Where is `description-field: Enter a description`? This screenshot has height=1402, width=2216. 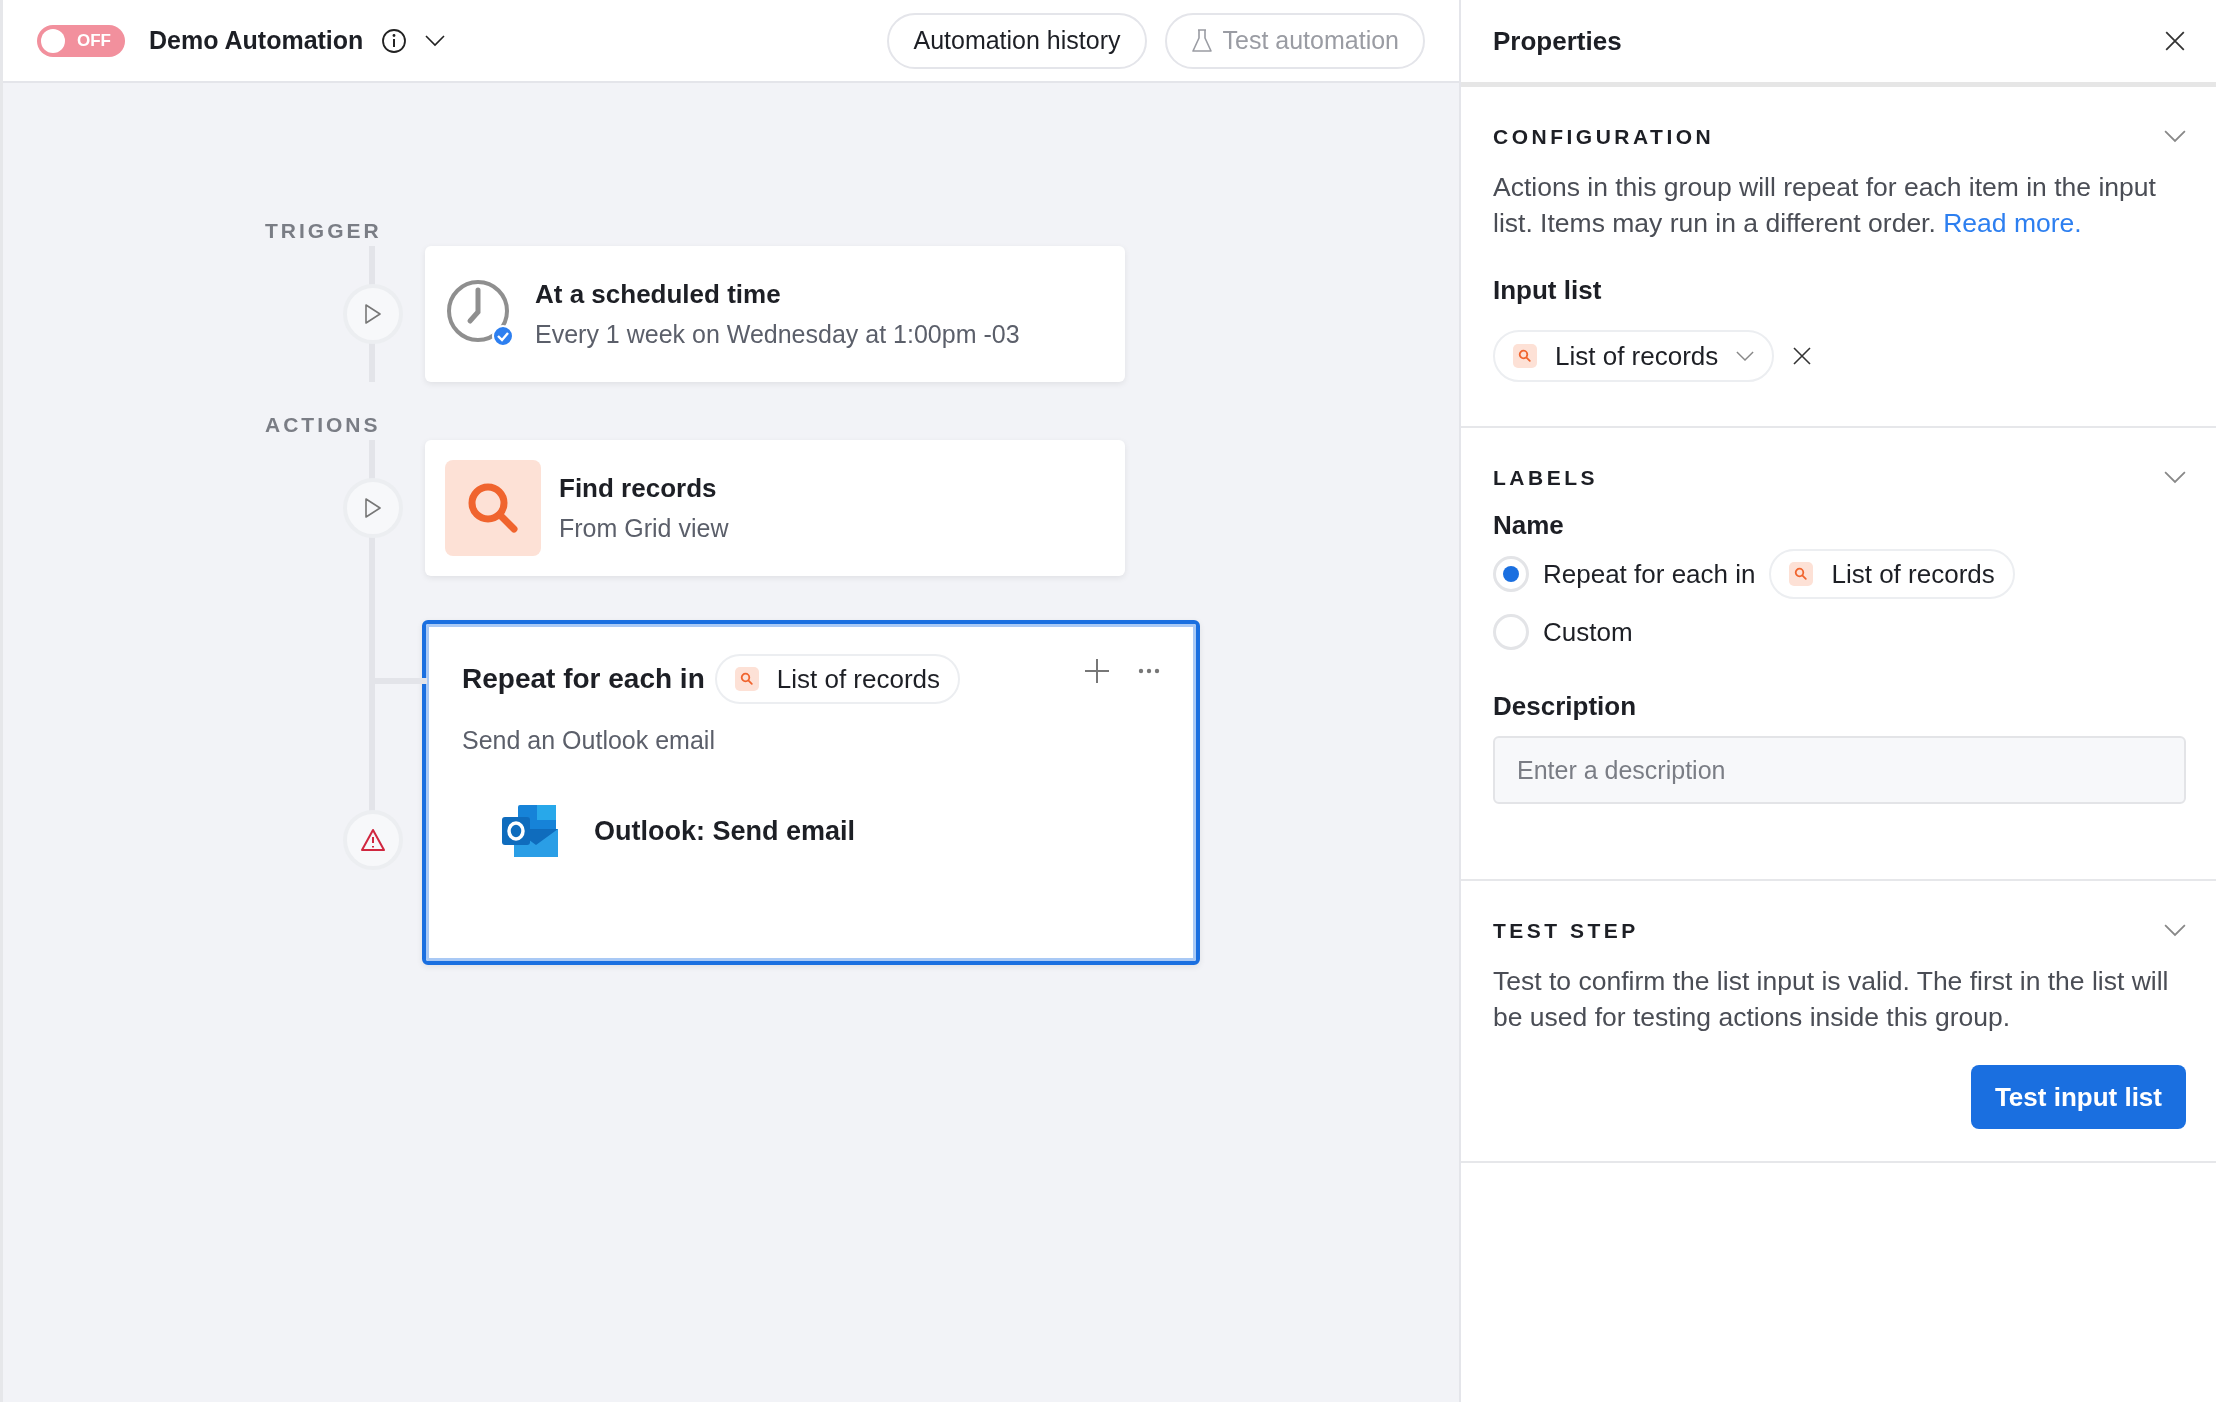
description-field: Enter a description is located at coordinates (1839, 770).